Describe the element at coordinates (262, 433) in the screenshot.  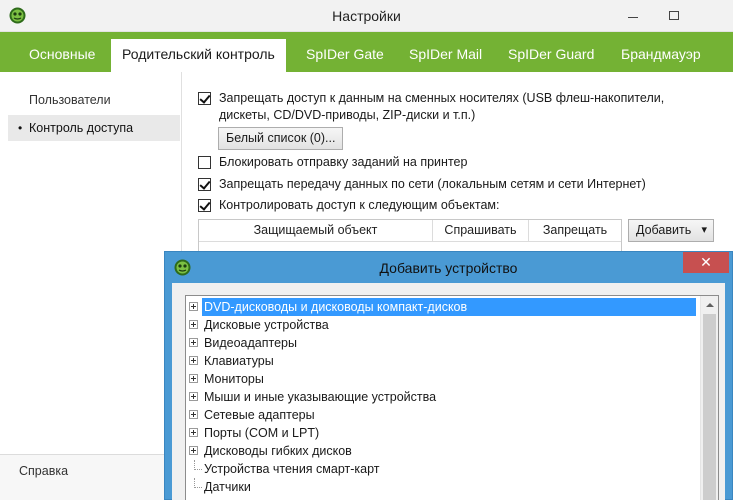
I see `tree-item-label: Порты (COM и LPT)` at that location.